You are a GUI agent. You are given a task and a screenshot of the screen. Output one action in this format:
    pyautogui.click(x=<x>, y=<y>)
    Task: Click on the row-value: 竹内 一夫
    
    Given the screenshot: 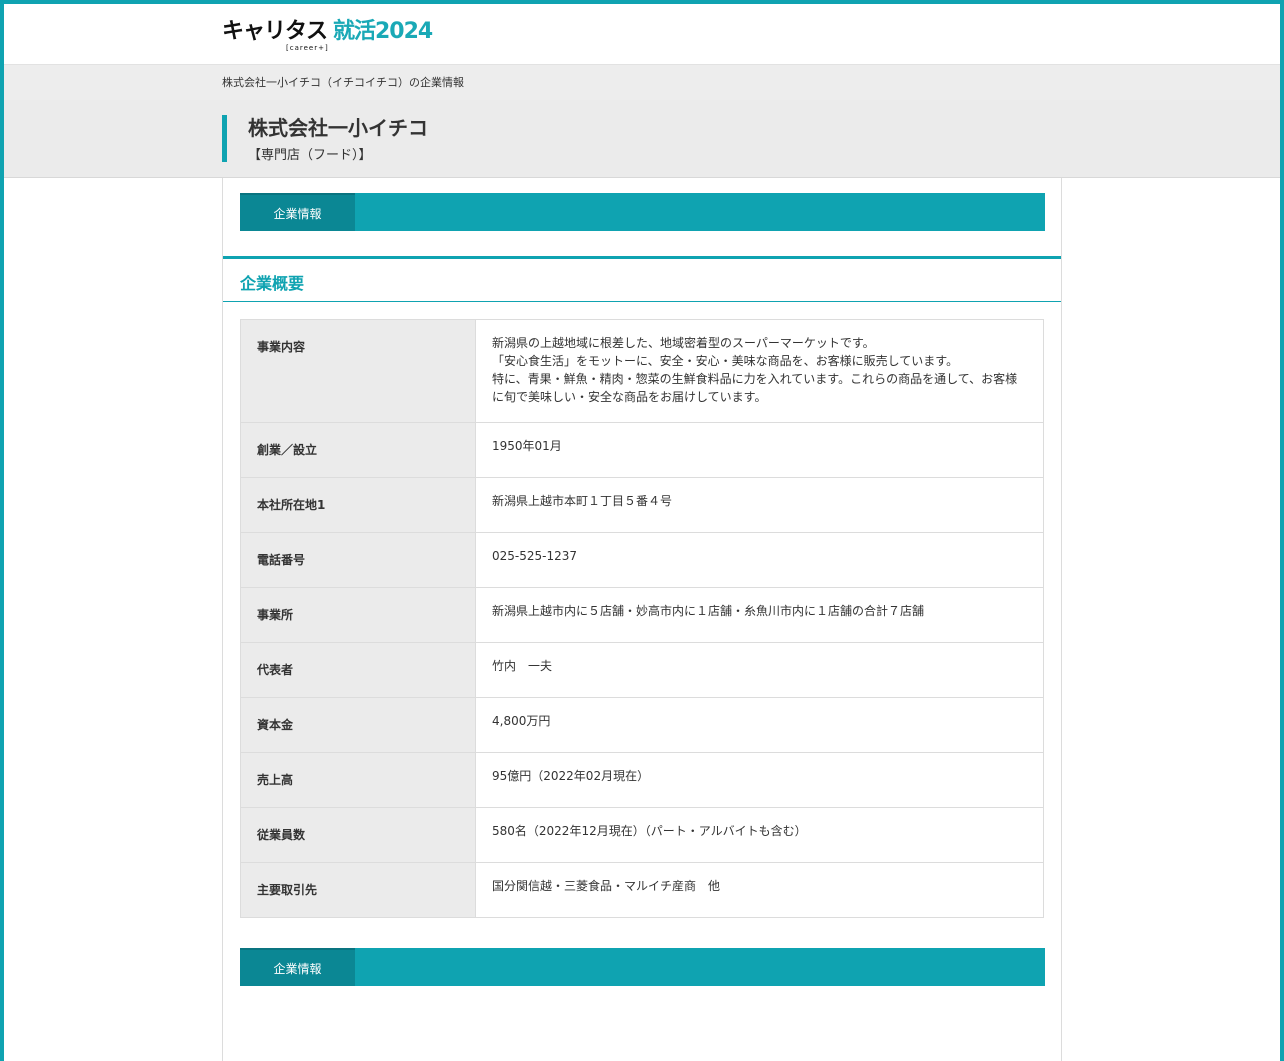 What is the action you would take?
    pyautogui.click(x=759, y=670)
    